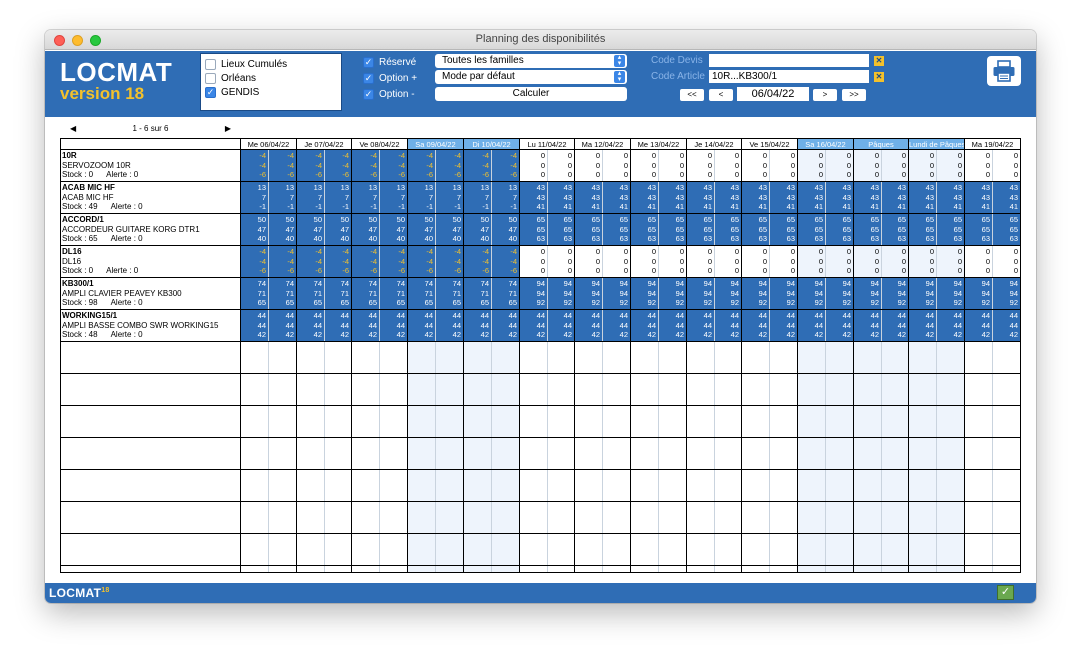  I want to click on reserve-checkbox: ✓, so click(368, 62).